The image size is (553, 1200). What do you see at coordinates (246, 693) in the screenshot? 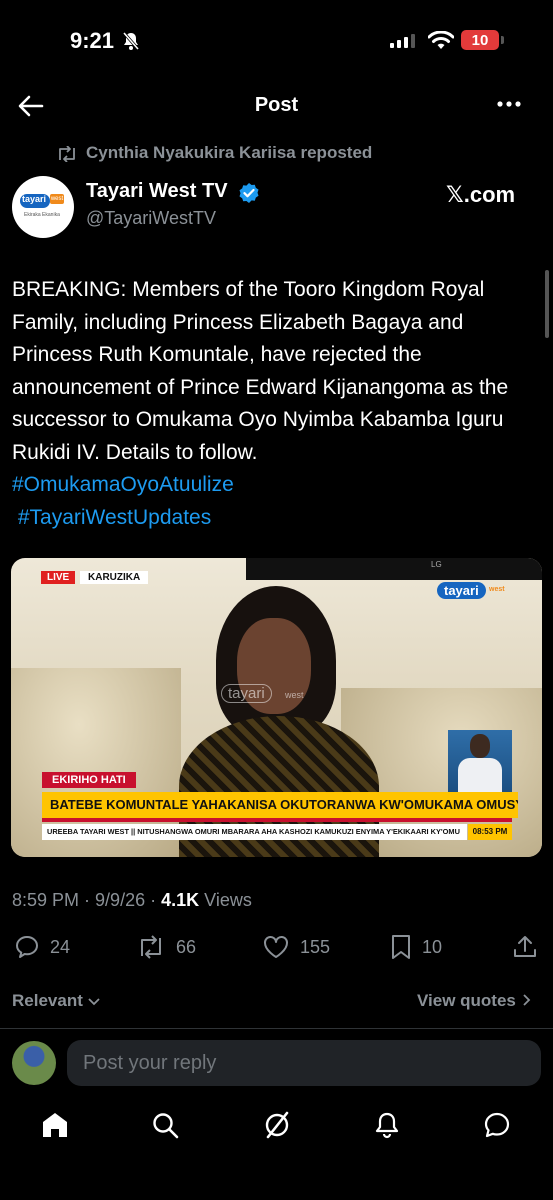
I see `watermark: tayari` at bounding box center [246, 693].